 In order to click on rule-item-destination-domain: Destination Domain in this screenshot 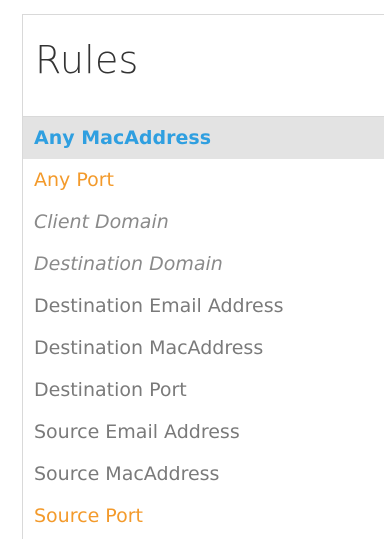, I will do `click(203, 264)`.